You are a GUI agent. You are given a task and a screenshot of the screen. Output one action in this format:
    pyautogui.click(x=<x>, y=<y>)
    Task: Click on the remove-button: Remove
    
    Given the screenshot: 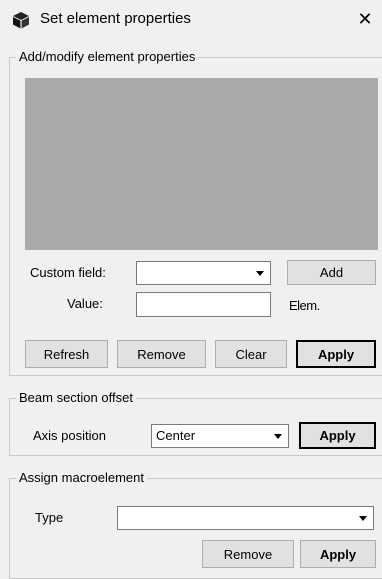 What is the action you would take?
    pyautogui.click(x=161, y=354)
    